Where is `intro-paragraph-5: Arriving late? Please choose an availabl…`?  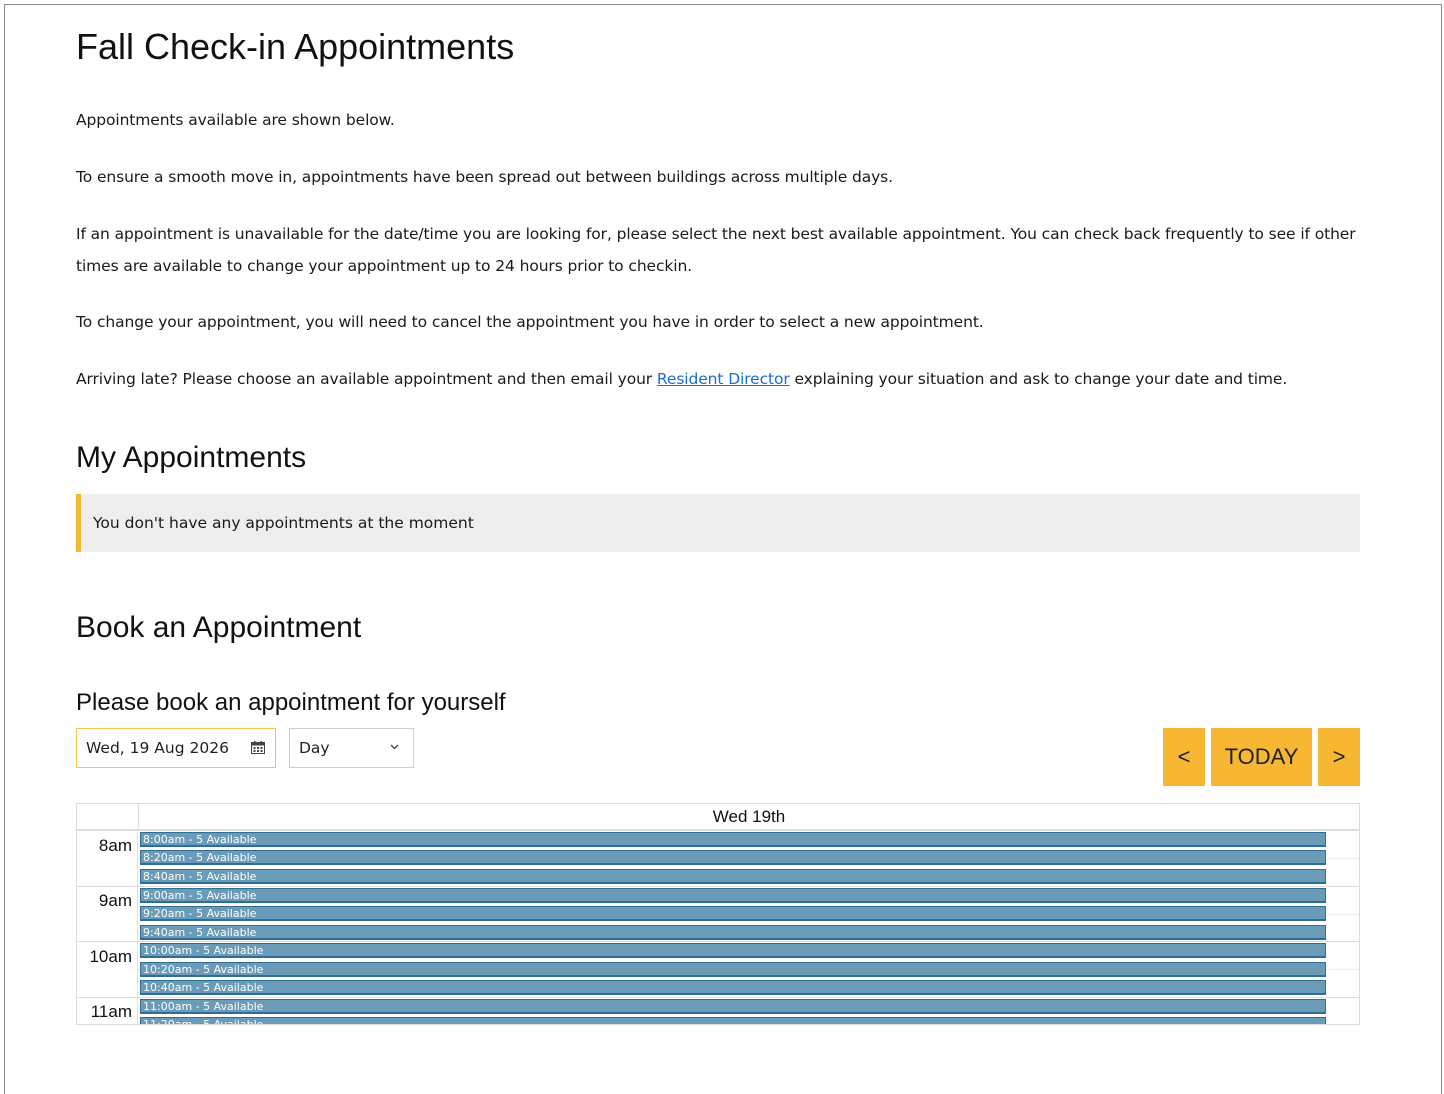
intro-paragraph-5: Arriving late? Please choose an availabl… is located at coordinates (718, 379).